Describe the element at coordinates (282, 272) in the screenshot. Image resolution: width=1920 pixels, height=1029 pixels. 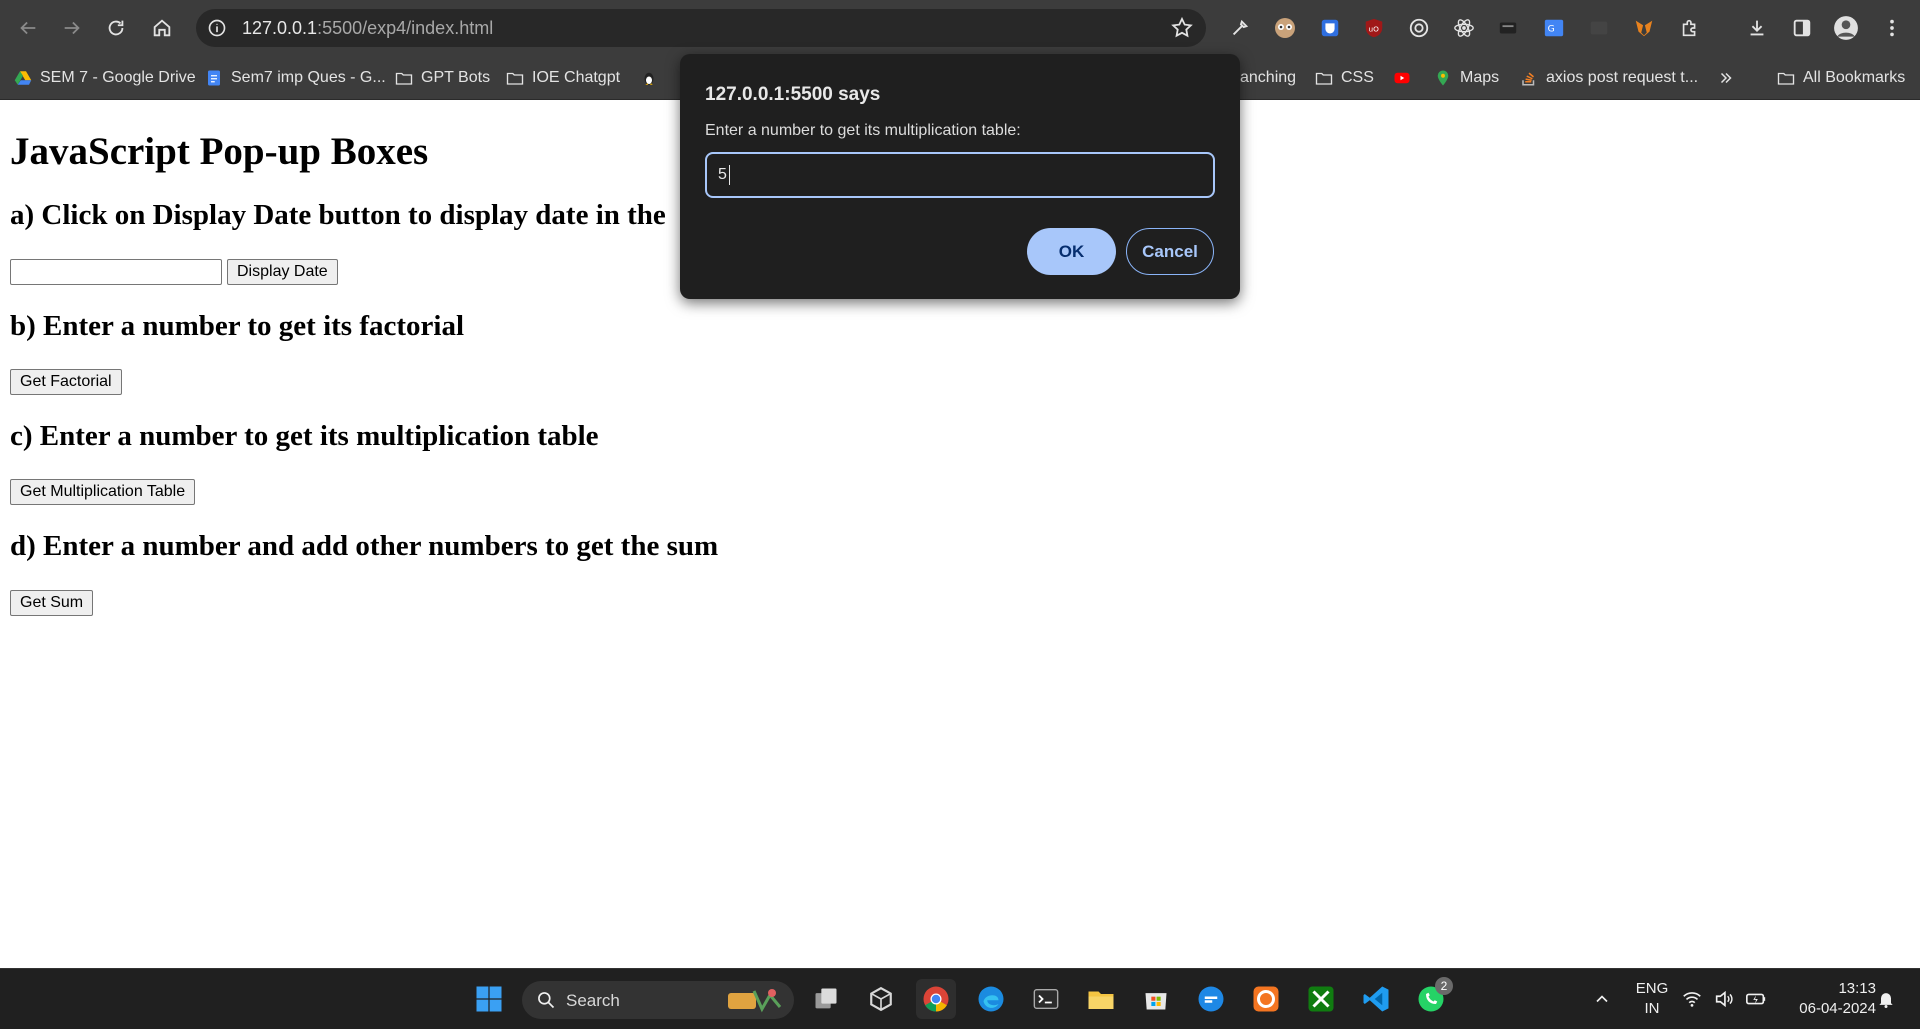
I see `display-date-button: Display Date` at that location.